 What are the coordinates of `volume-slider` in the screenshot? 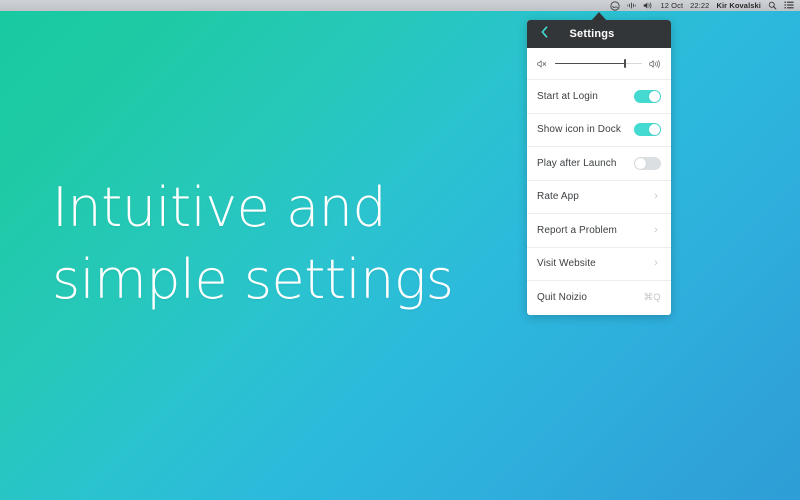 It's located at (598, 64).